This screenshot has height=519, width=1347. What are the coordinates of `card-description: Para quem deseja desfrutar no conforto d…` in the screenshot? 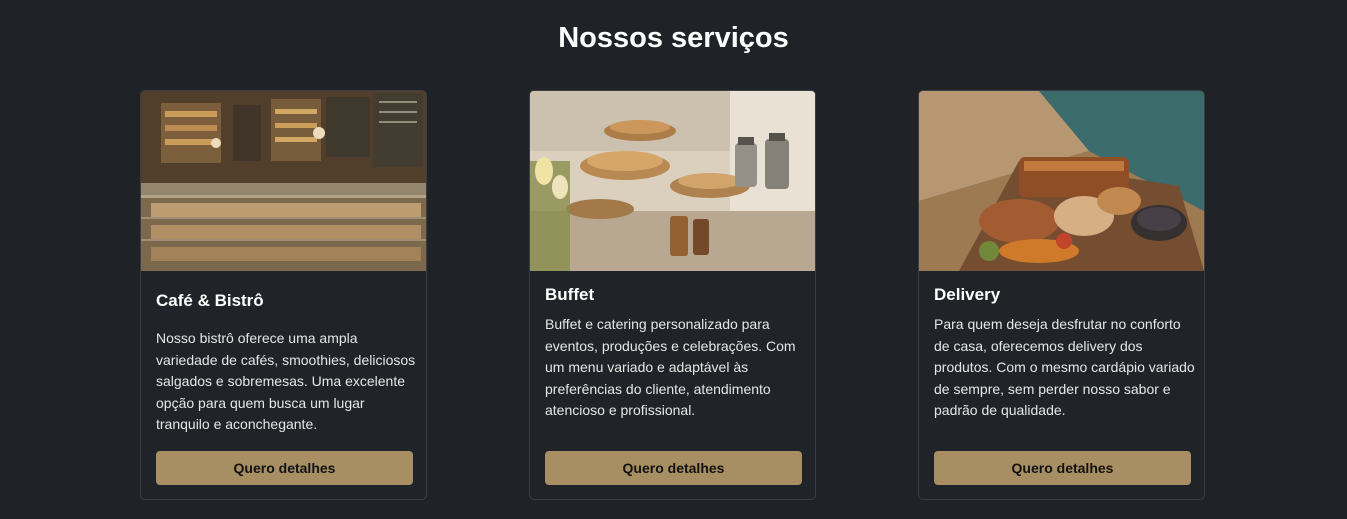 It's located at (1064, 367).